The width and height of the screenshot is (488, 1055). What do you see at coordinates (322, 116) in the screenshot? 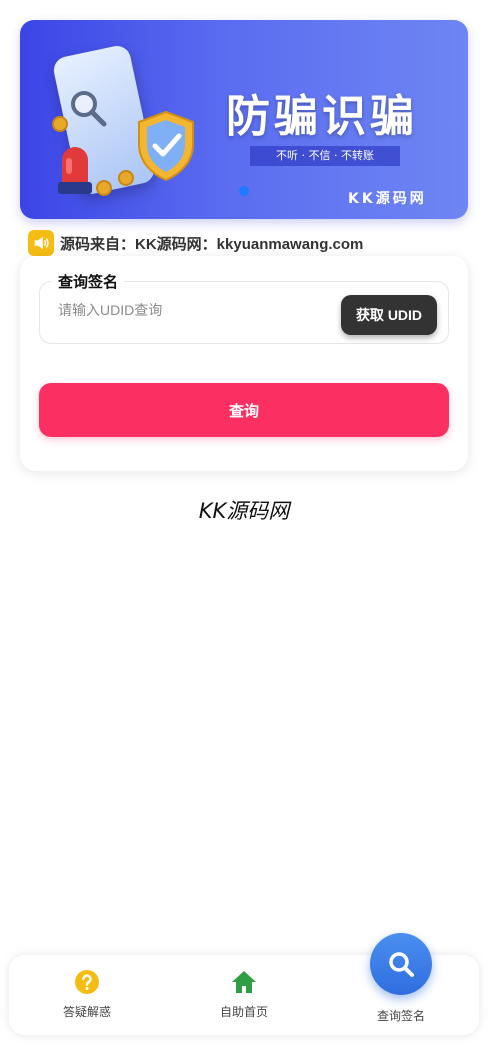
I see `banner-headline: 防骗识骗` at bounding box center [322, 116].